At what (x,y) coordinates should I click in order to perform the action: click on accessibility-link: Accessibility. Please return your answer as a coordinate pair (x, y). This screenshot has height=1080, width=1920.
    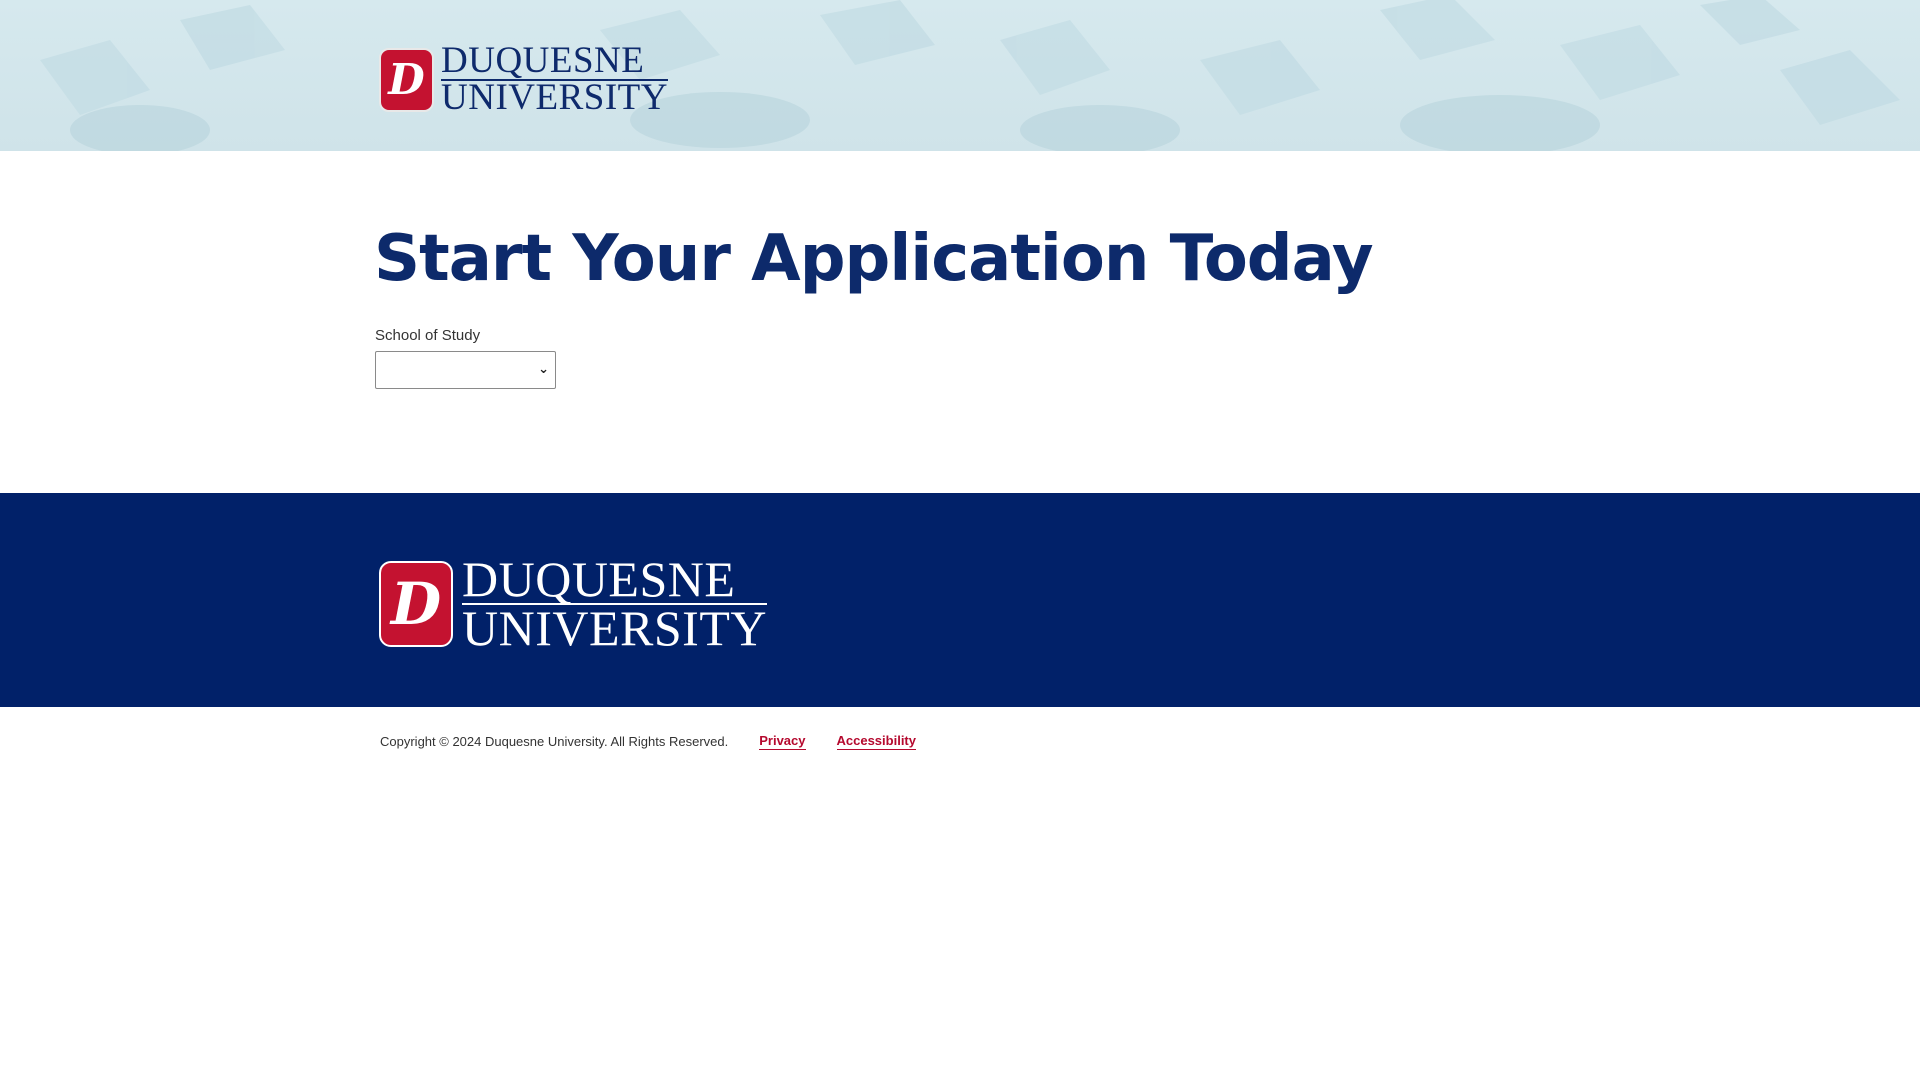
    Looking at the image, I should click on (876, 741).